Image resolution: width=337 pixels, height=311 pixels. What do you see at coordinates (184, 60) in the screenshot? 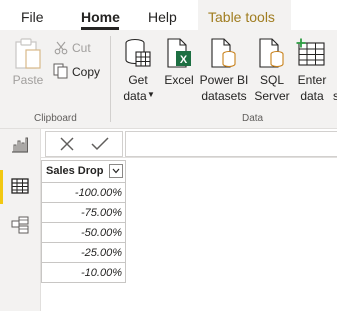
I see `svg-text: X` at bounding box center [184, 60].